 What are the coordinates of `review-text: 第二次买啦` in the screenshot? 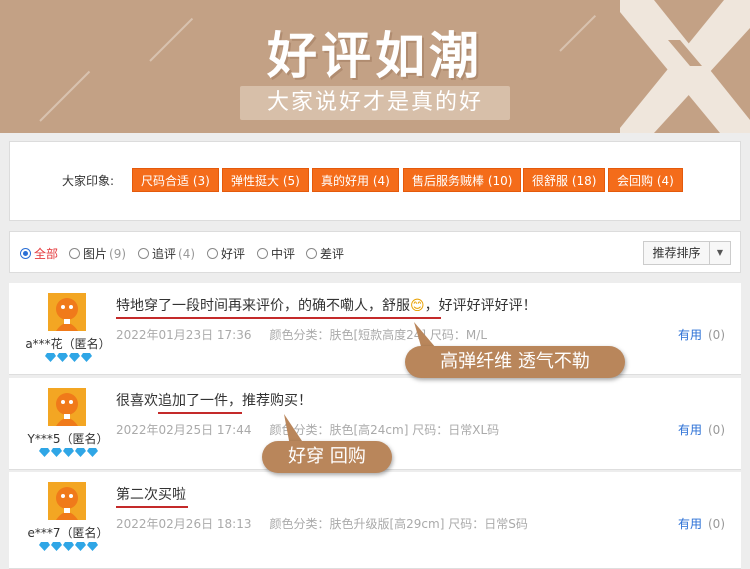 It's located at (152, 496).